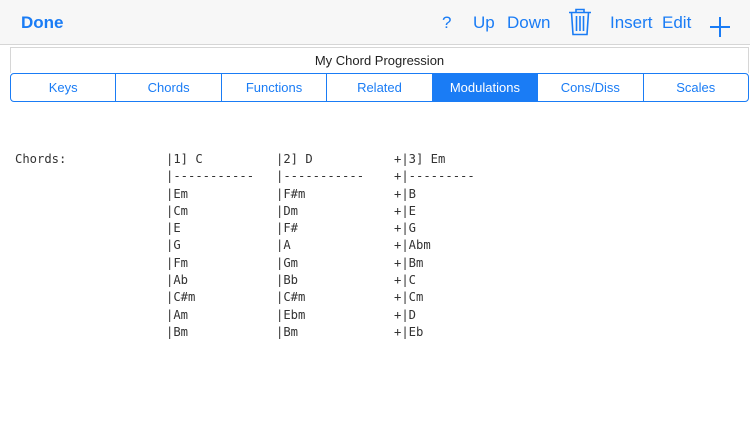  What do you see at coordinates (177, 314) in the screenshot?
I see `chord-cell: |Am` at bounding box center [177, 314].